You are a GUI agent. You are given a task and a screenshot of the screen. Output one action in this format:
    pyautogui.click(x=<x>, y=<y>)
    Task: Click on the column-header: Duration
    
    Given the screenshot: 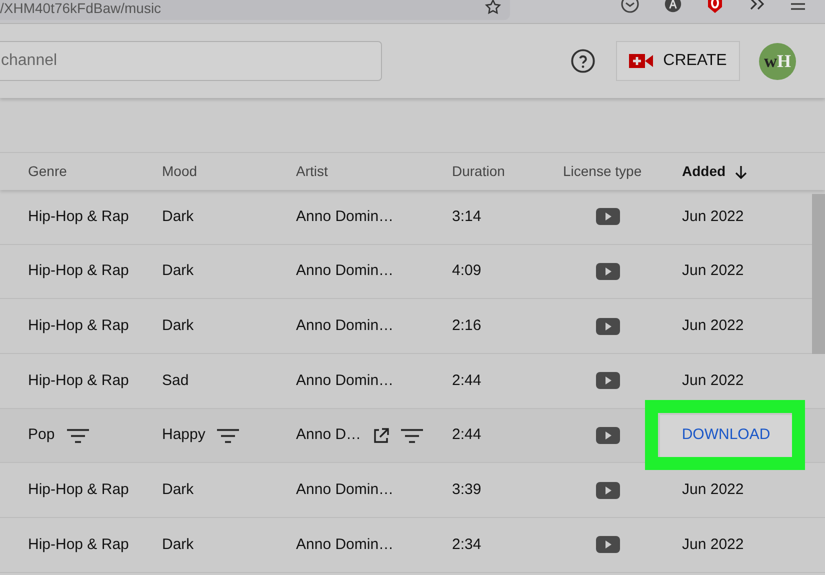 What is the action you would take?
    pyautogui.click(x=478, y=171)
    